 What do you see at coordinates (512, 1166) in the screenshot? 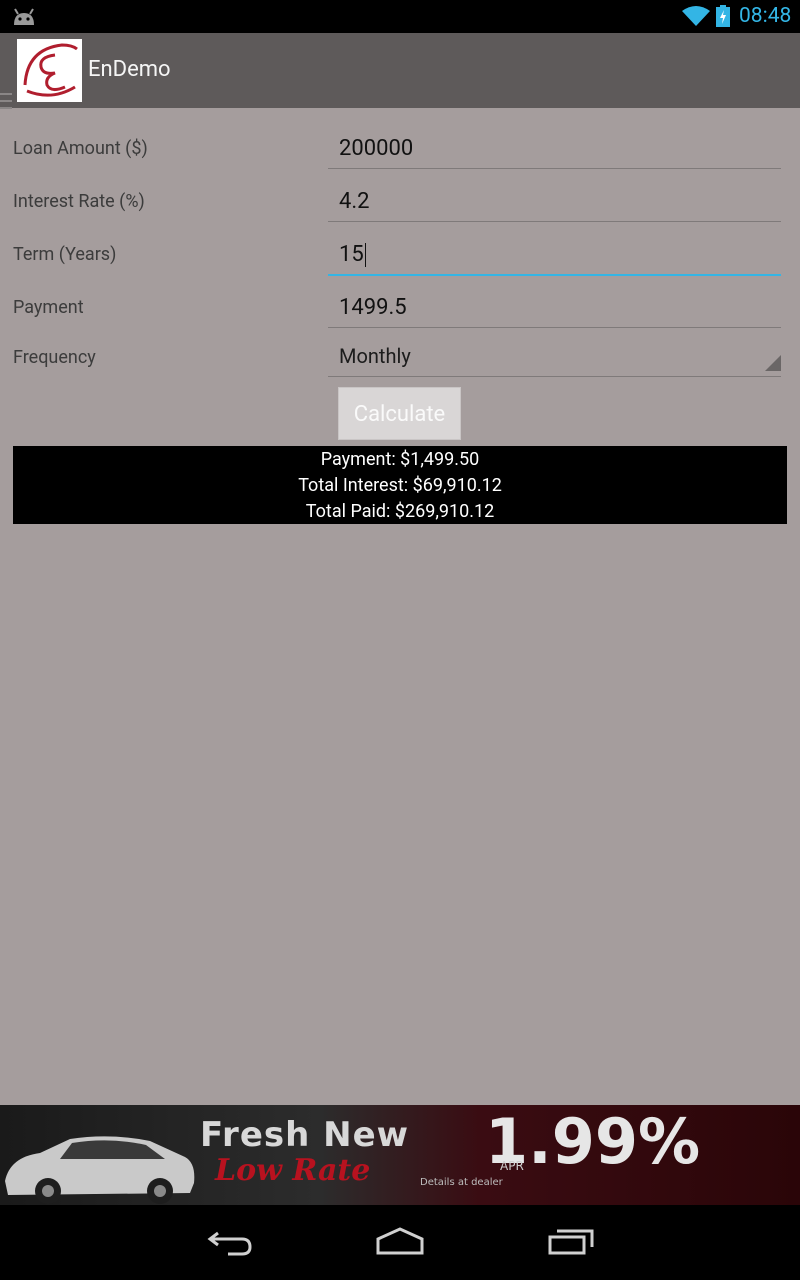
I see `ad-rate-note: APR` at bounding box center [512, 1166].